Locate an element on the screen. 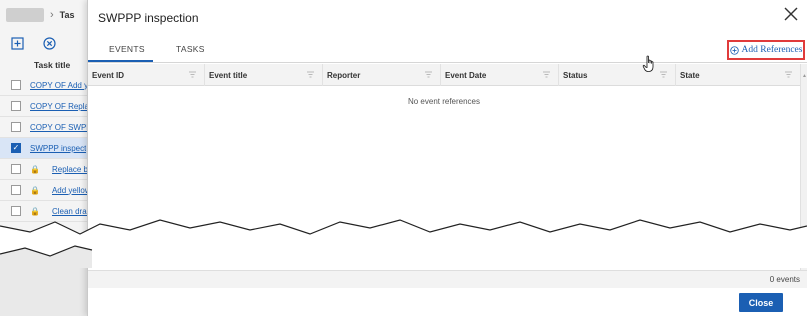  close-icon is located at coordinates (791, 14).